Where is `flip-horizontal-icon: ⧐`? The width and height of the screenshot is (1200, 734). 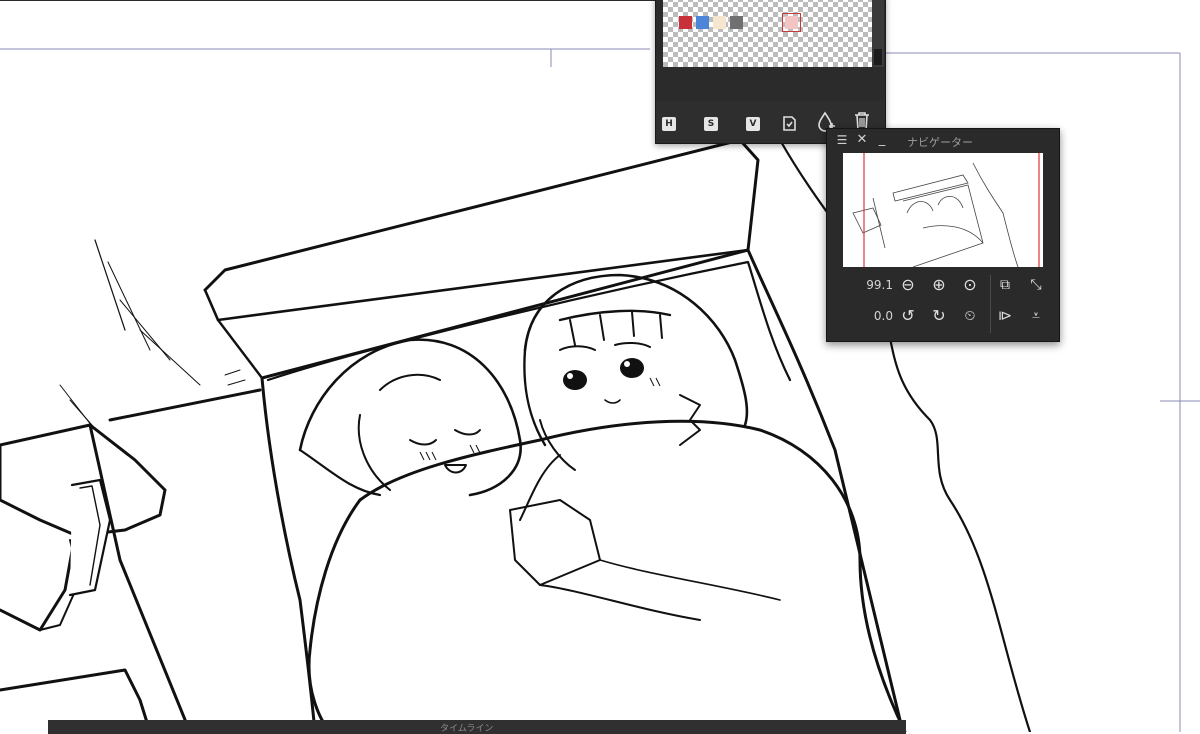 flip-horizontal-icon: ⧐ is located at coordinates (1005, 316).